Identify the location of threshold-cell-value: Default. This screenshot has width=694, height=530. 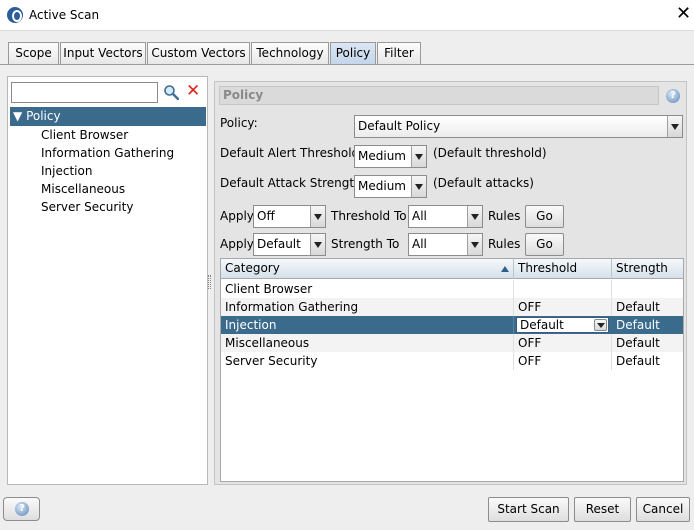
(542, 325).